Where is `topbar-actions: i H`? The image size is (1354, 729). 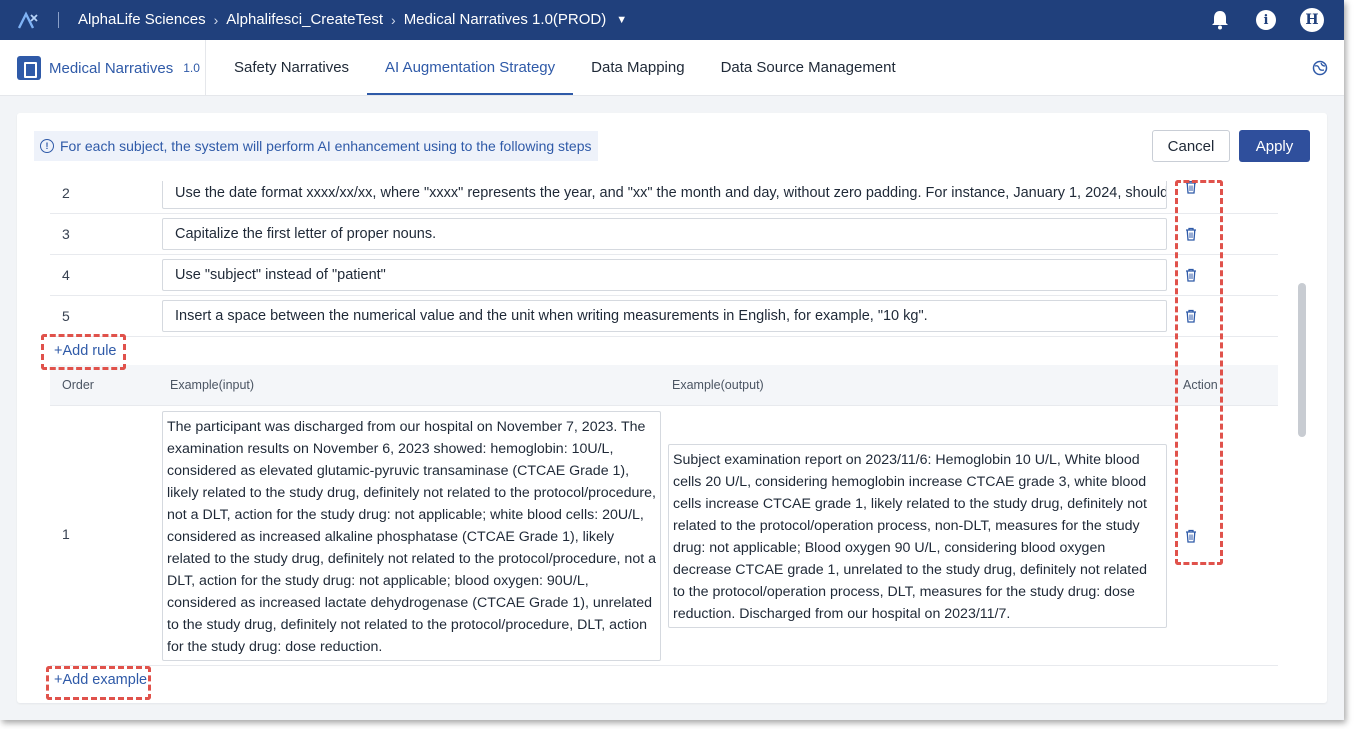
topbar-actions: i H is located at coordinates (1266, 20).